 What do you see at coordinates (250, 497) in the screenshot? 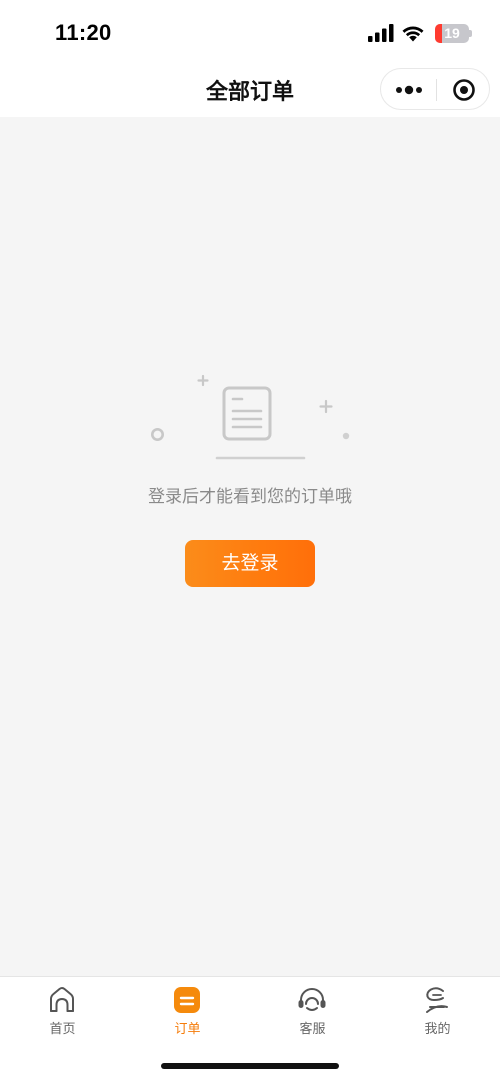
I see `empty-state-message: 登录后才能看到您的订单哦` at bounding box center [250, 497].